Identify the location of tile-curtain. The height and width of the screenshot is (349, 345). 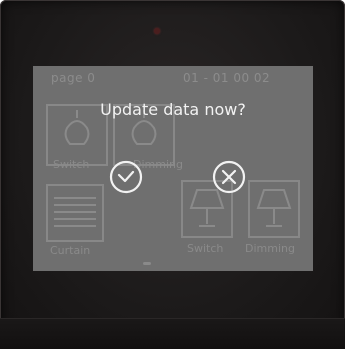
(75, 213).